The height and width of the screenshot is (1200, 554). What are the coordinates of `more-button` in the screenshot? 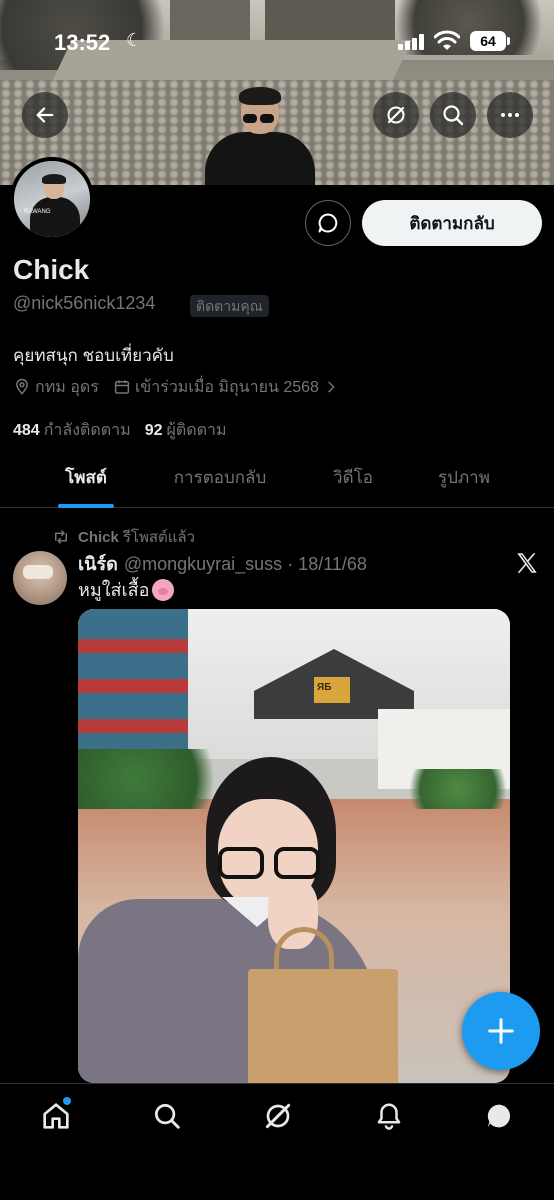 It's located at (510, 115).